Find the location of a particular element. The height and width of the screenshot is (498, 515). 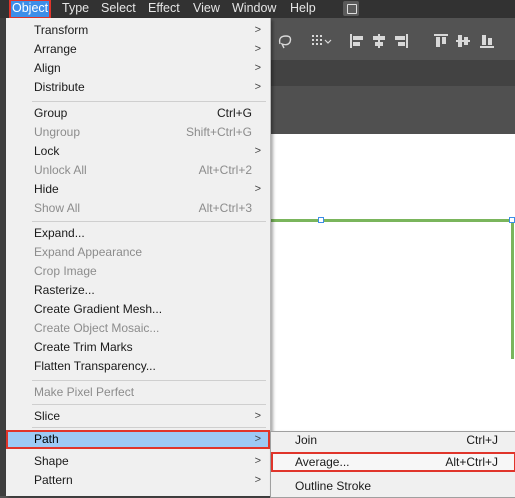

menu-item-label: Show All is located at coordinates (57, 208).